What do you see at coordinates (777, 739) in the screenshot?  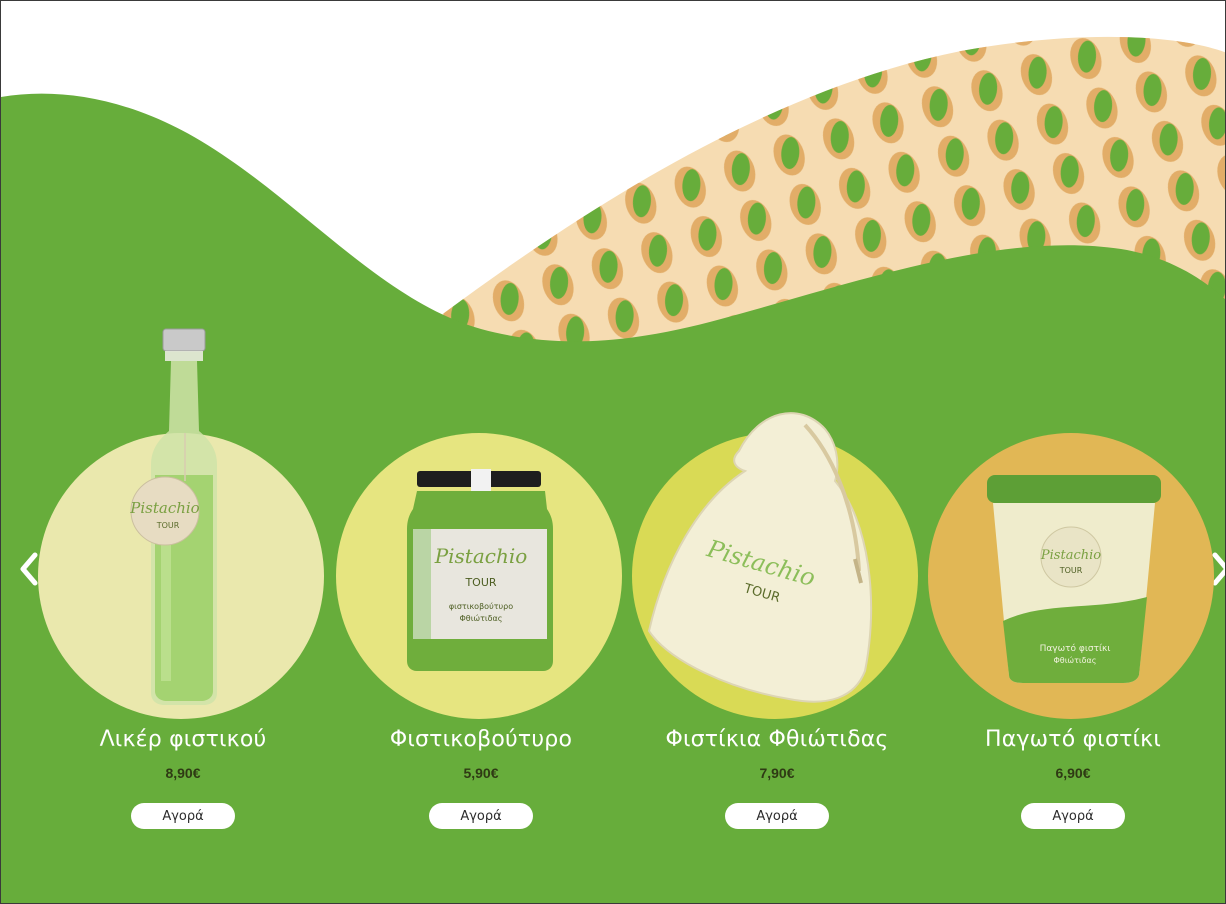 I see `product-name: Φιστίκια Φθιώτιδας` at bounding box center [777, 739].